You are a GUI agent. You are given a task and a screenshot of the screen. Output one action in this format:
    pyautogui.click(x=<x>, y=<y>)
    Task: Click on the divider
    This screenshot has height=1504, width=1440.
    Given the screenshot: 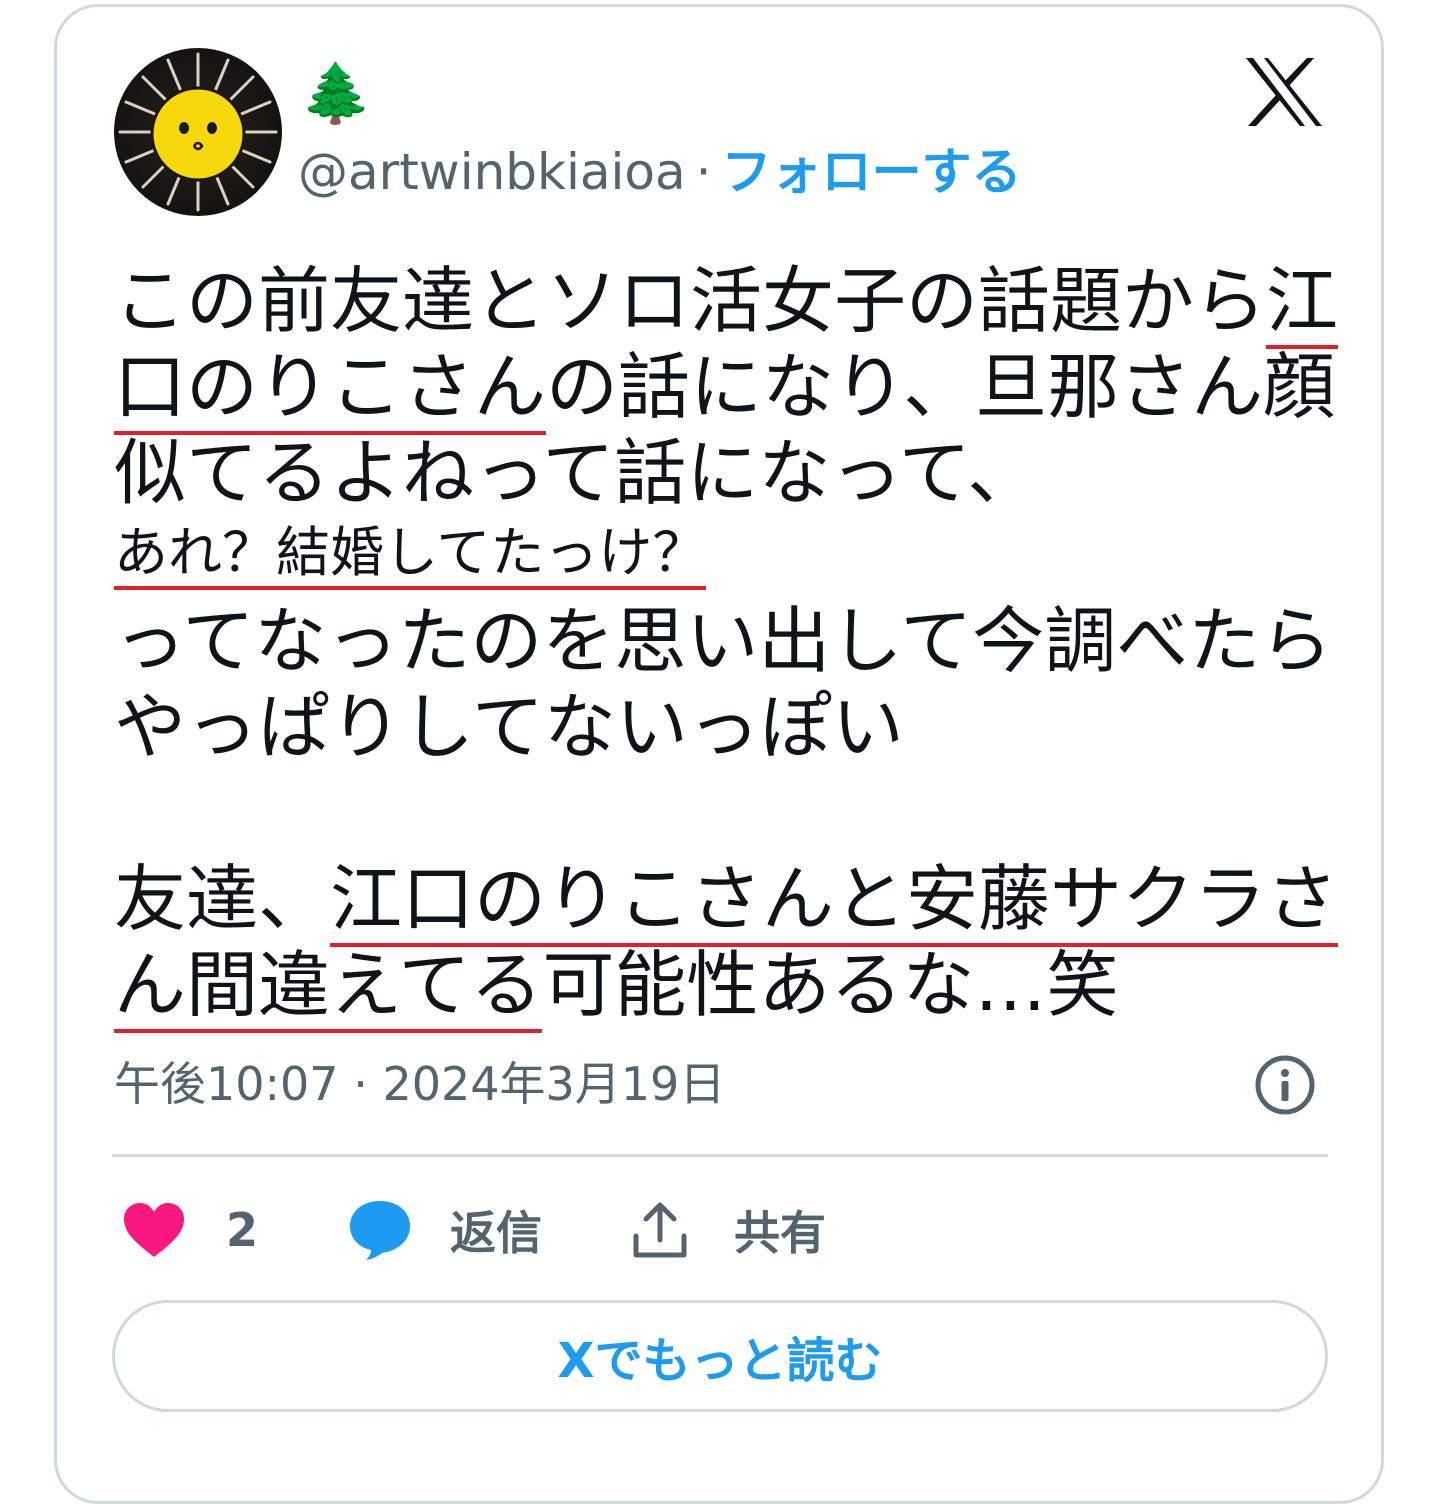 What is the action you would take?
    pyautogui.click(x=720, y=1155)
    